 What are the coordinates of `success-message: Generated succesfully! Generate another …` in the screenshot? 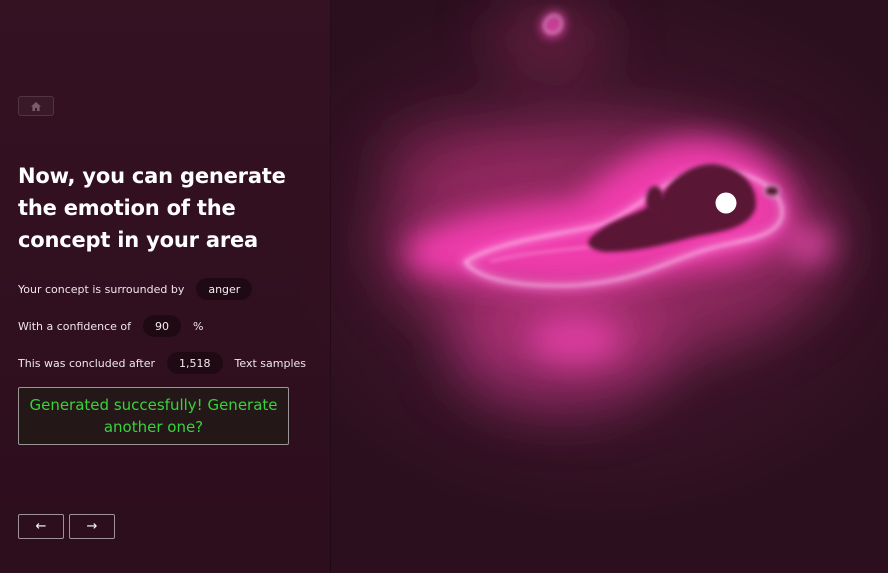 It's located at (153, 416).